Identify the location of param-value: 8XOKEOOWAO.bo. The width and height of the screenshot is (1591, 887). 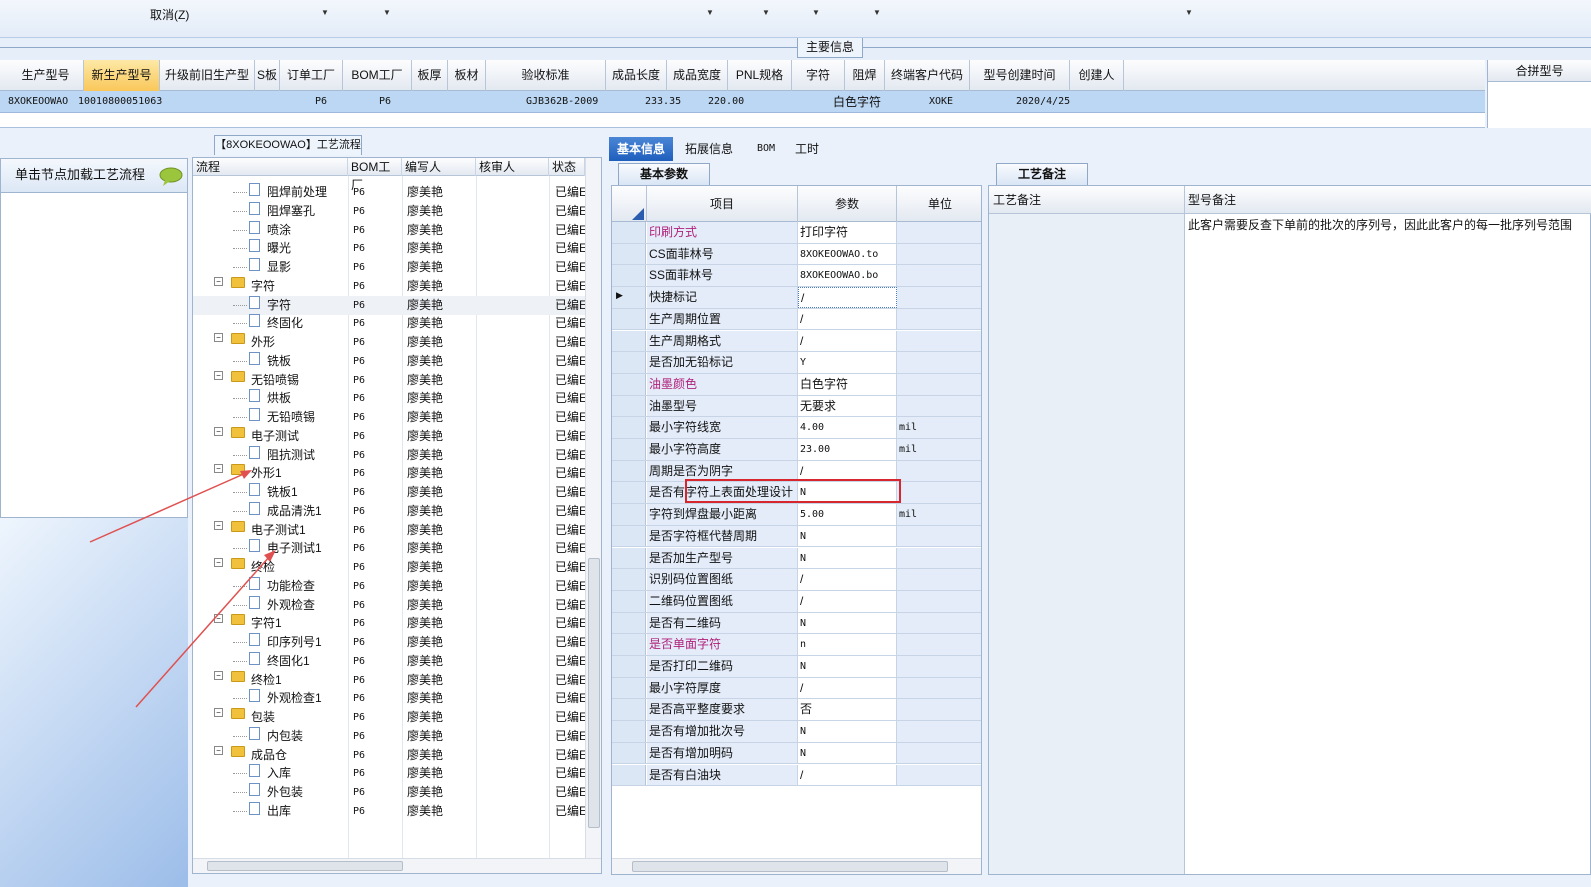
(847, 276).